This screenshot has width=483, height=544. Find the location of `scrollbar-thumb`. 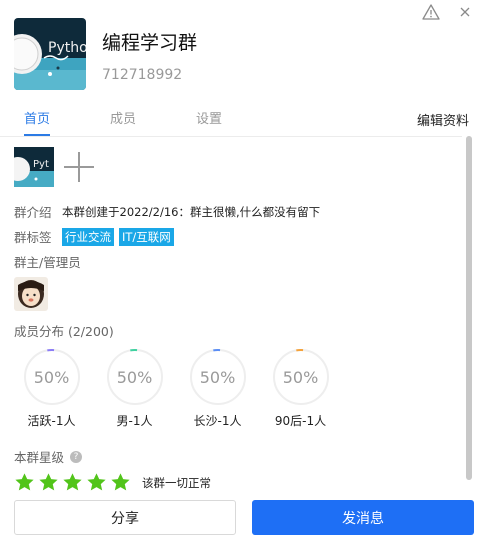

scrollbar-thumb is located at coordinates (469, 308).